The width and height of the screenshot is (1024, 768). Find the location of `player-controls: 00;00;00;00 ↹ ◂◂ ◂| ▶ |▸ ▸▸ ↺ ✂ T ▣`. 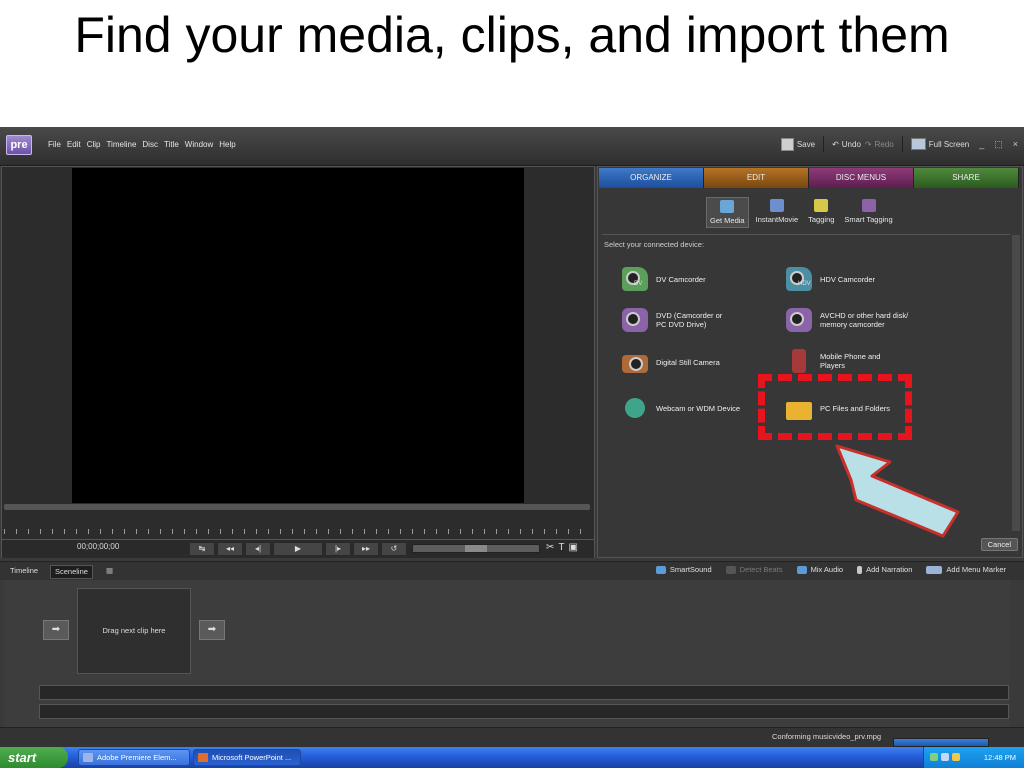

player-controls: 00;00;00;00 ↹ ◂◂ ◂| ▶ |▸ ▸▸ ↺ ✂ T ▣ is located at coordinates (298, 548).